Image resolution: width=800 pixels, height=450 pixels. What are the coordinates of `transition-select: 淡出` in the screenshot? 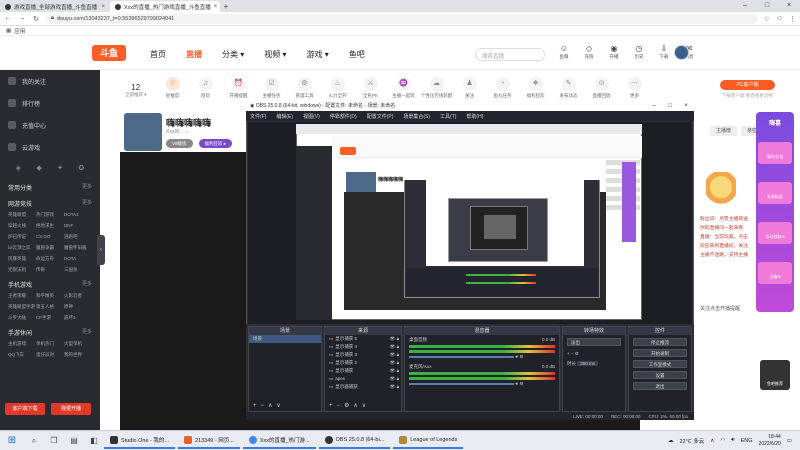 It's located at (594, 342).